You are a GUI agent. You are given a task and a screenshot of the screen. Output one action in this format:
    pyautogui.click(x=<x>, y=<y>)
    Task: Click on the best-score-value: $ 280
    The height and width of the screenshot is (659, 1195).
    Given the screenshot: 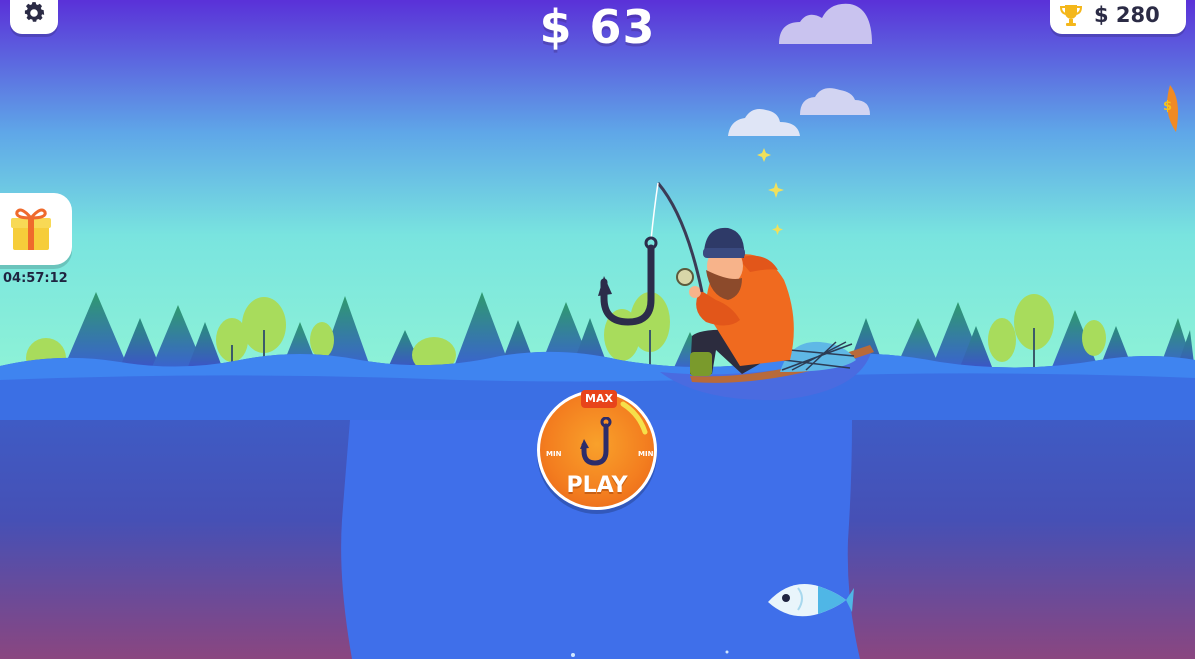 What is the action you would take?
    pyautogui.click(x=1127, y=15)
    